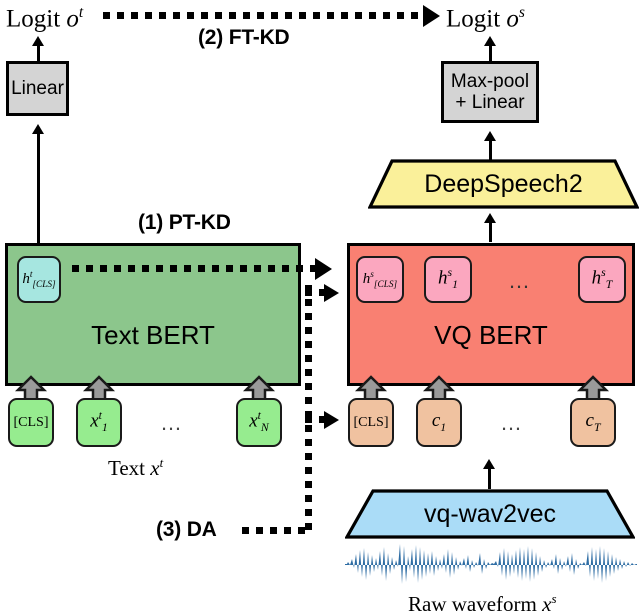 This screenshot has width=640, height=615. I want to click on student-head-line2: + Linear, so click(490, 102).